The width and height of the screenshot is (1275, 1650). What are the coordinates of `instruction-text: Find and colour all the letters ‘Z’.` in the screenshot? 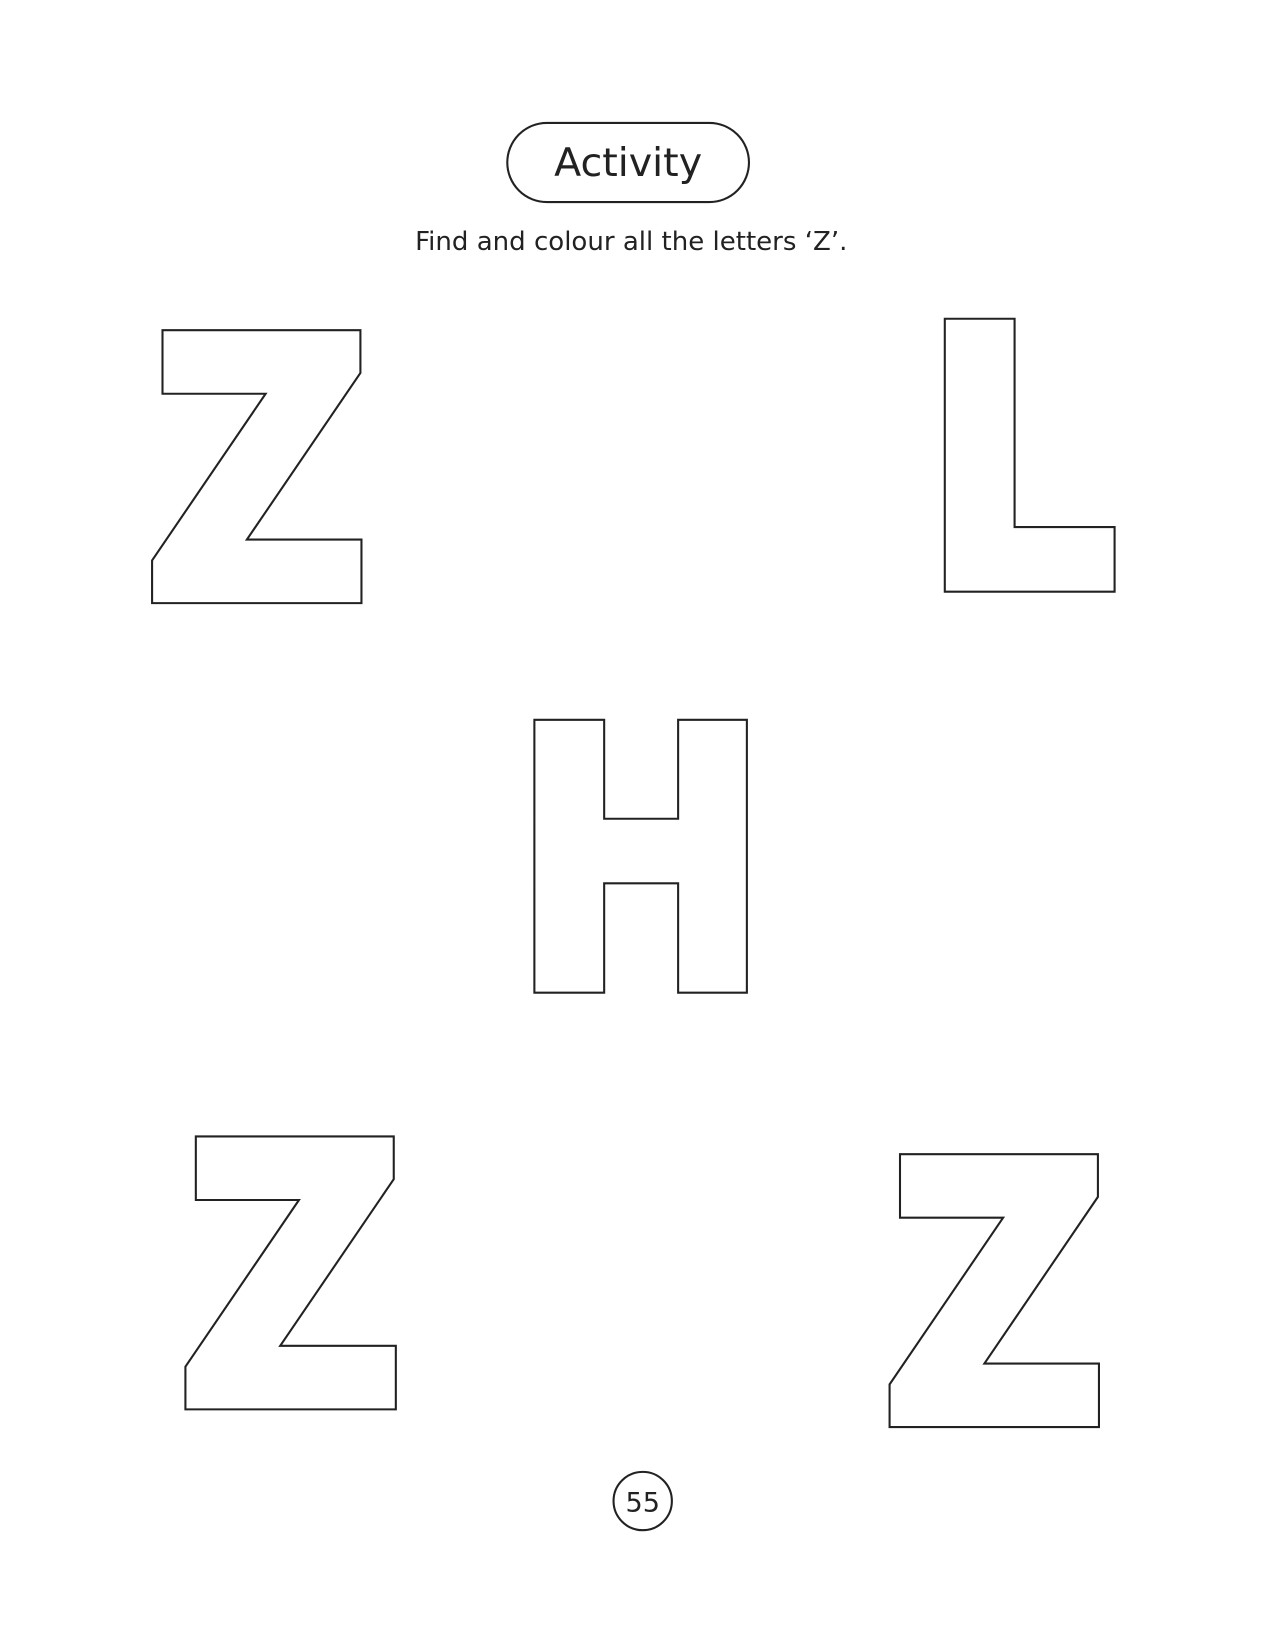 It's located at (631, 242).